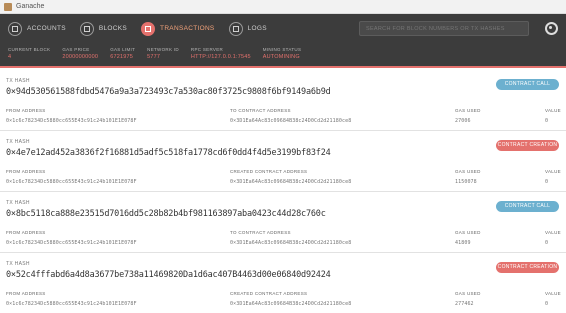  What do you see at coordinates (148, 28) in the screenshot?
I see `transactions-icon` at bounding box center [148, 28].